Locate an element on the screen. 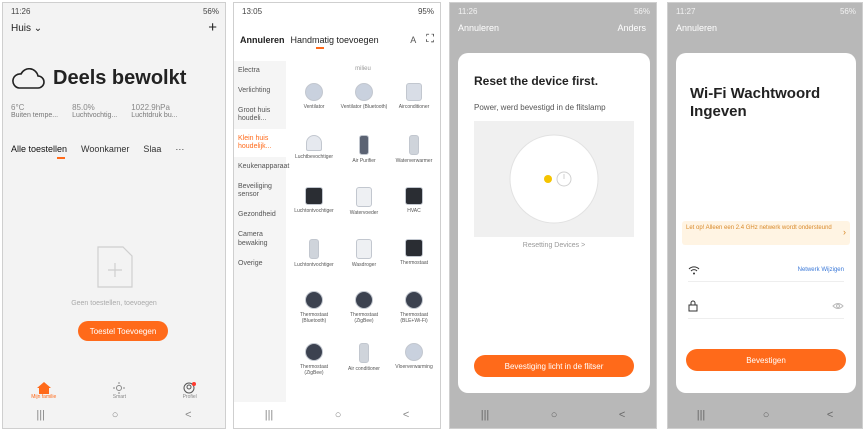 The height and width of the screenshot is (431, 866). device-item: Luchtbevochtiger is located at coordinates (314, 147).